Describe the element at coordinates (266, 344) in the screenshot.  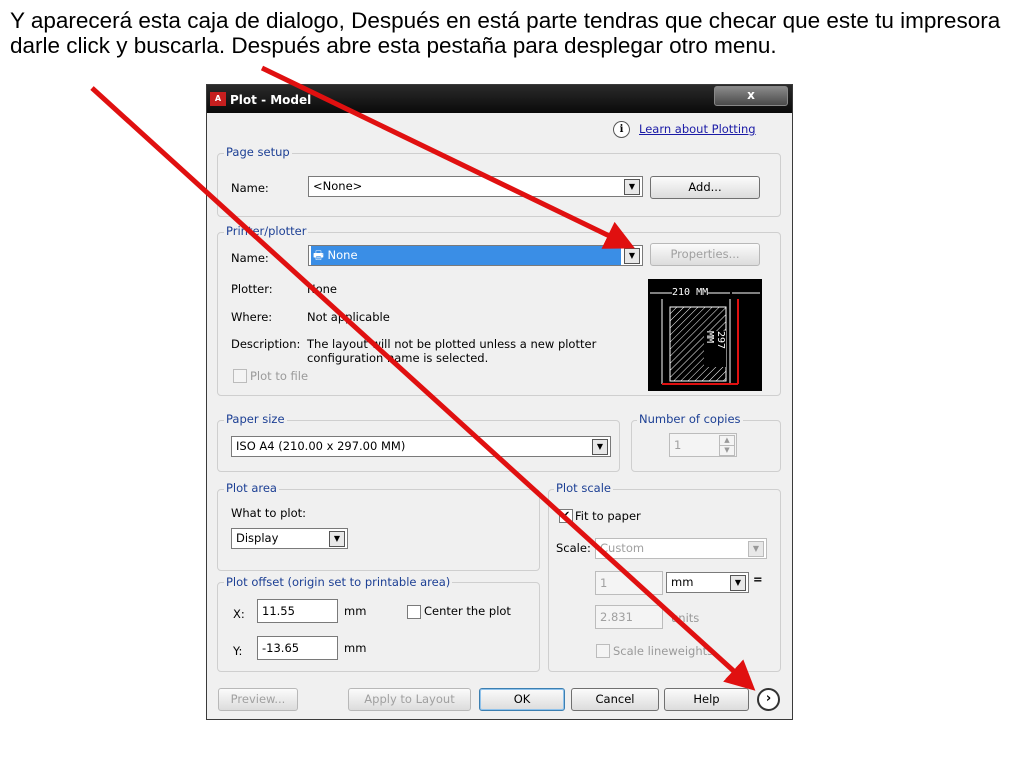
I see `description-label: Description:` at that location.